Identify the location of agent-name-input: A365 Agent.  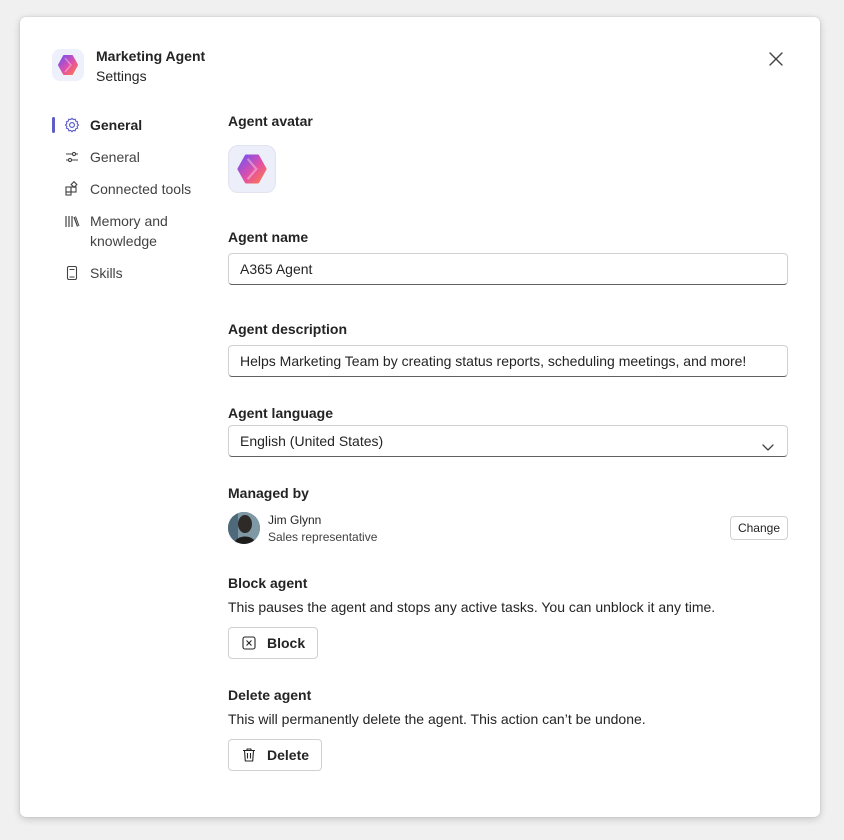
(508, 269).